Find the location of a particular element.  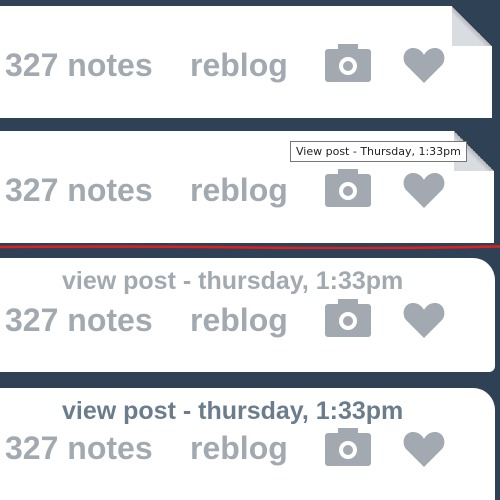

divider-line is located at coordinates (250, 247).